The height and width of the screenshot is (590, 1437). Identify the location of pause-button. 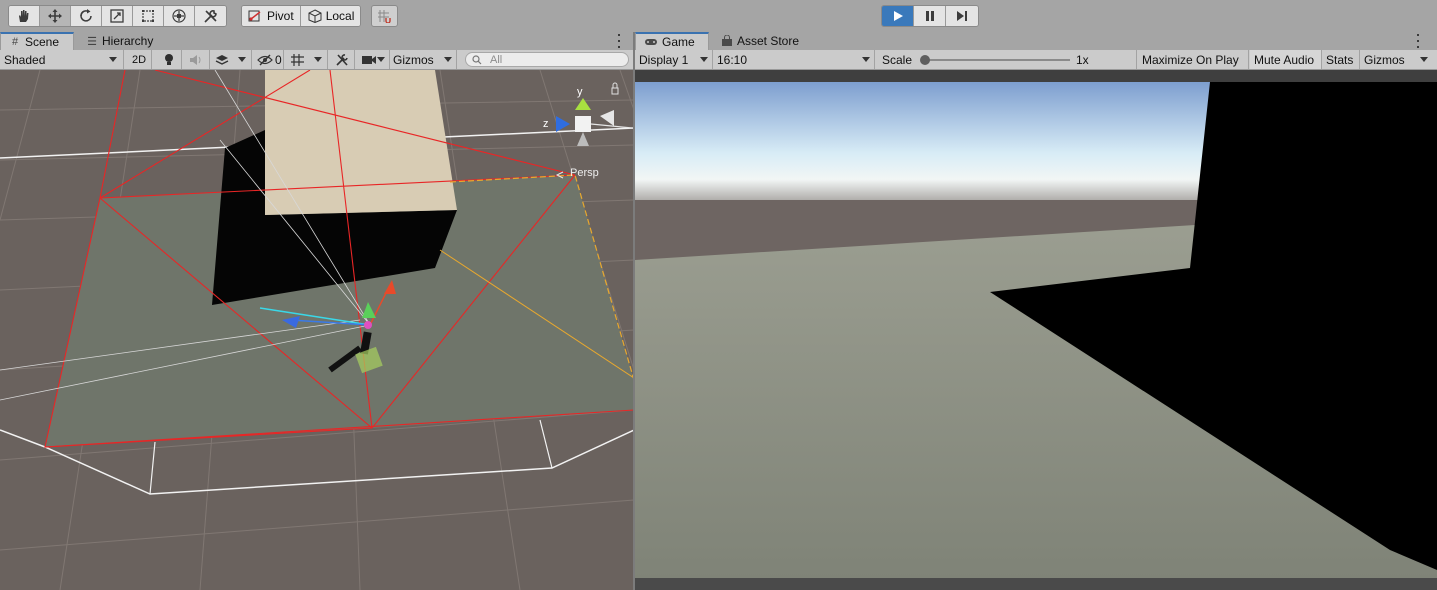
(930, 16).